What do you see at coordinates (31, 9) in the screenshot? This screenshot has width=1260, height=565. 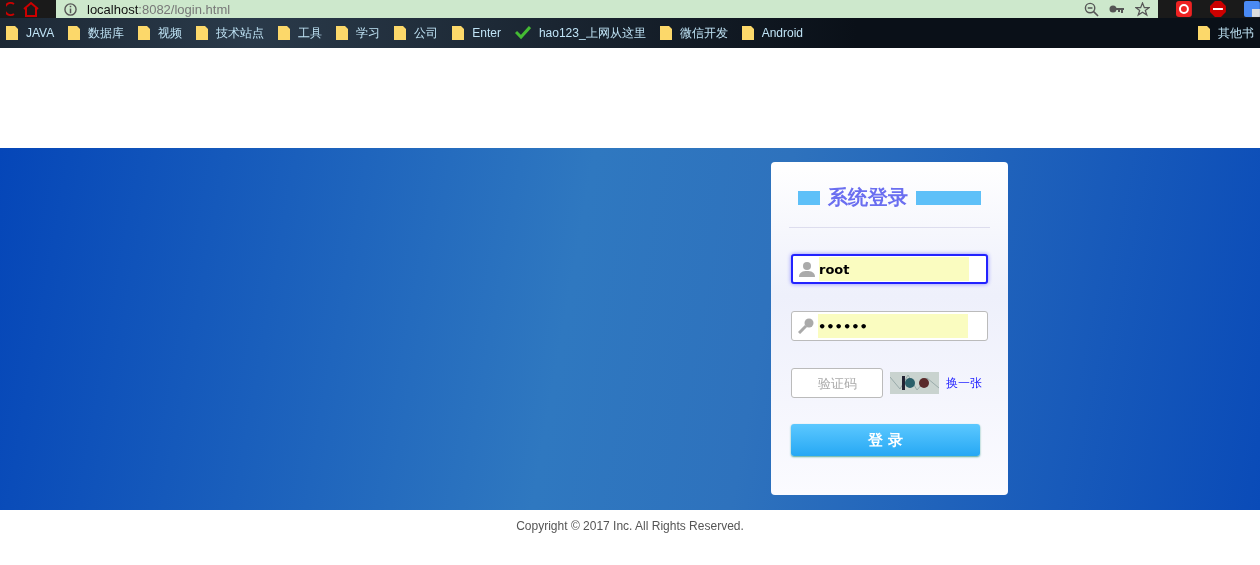 I see `home-icon` at bounding box center [31, 9].